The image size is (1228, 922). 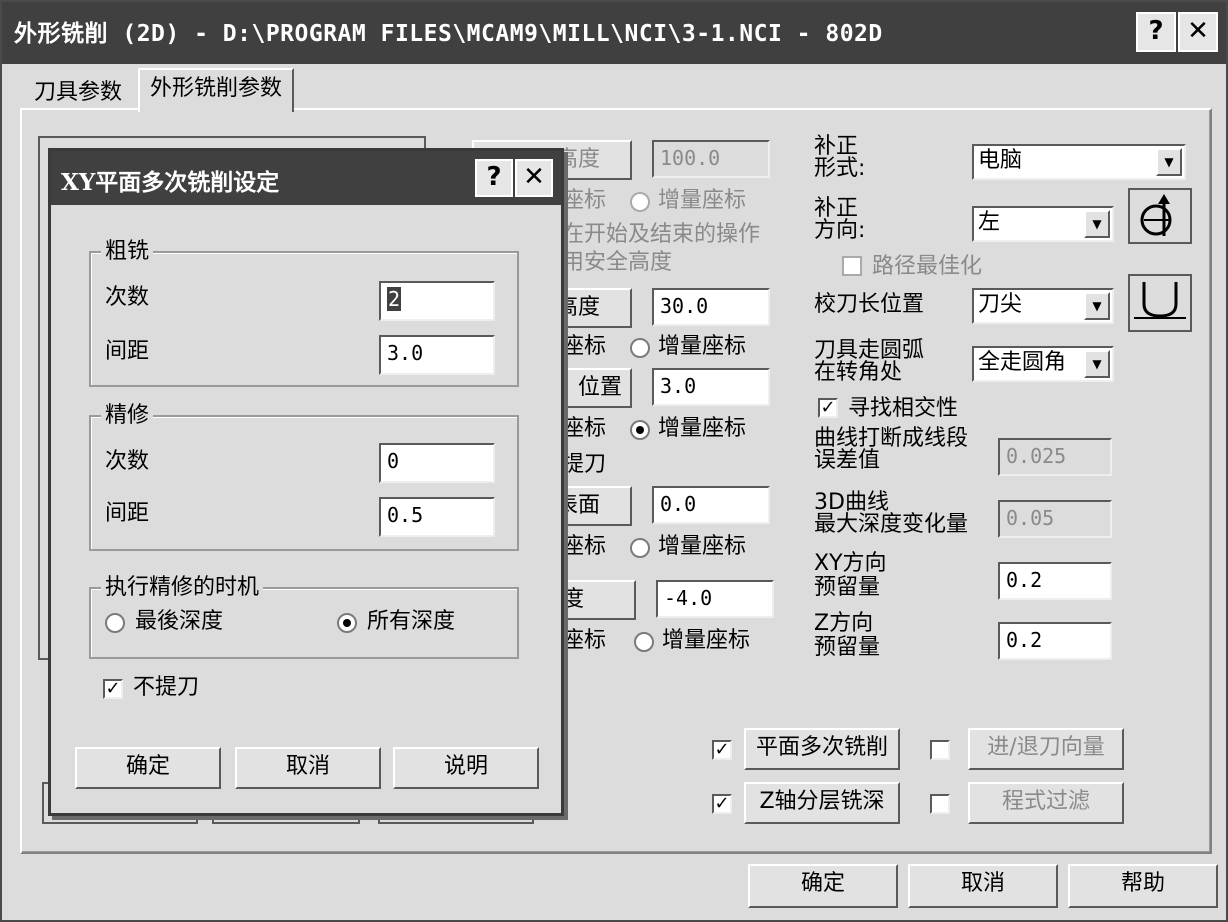 I want to click on finish-step-field: 0.5, so click(x=437, y=517).